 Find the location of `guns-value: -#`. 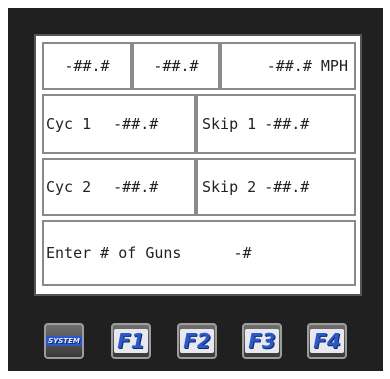

guns-value: -# is located at coordinates (242, 253).